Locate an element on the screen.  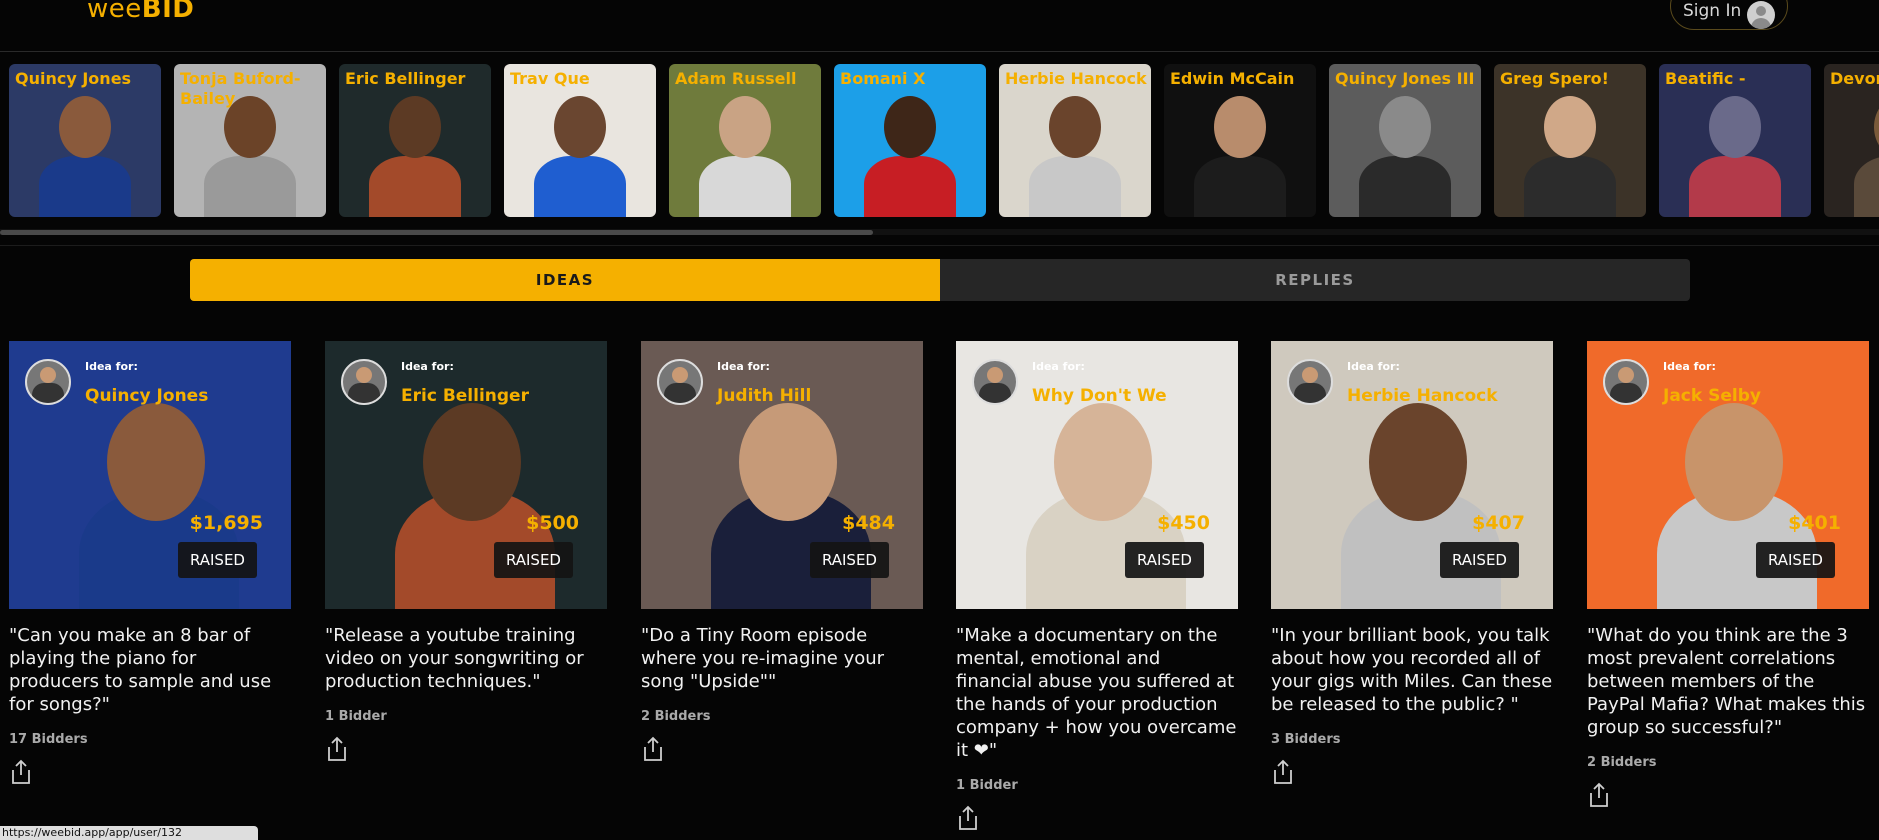
sign-in-button: Sign In is located at coordinates (1729, 15).